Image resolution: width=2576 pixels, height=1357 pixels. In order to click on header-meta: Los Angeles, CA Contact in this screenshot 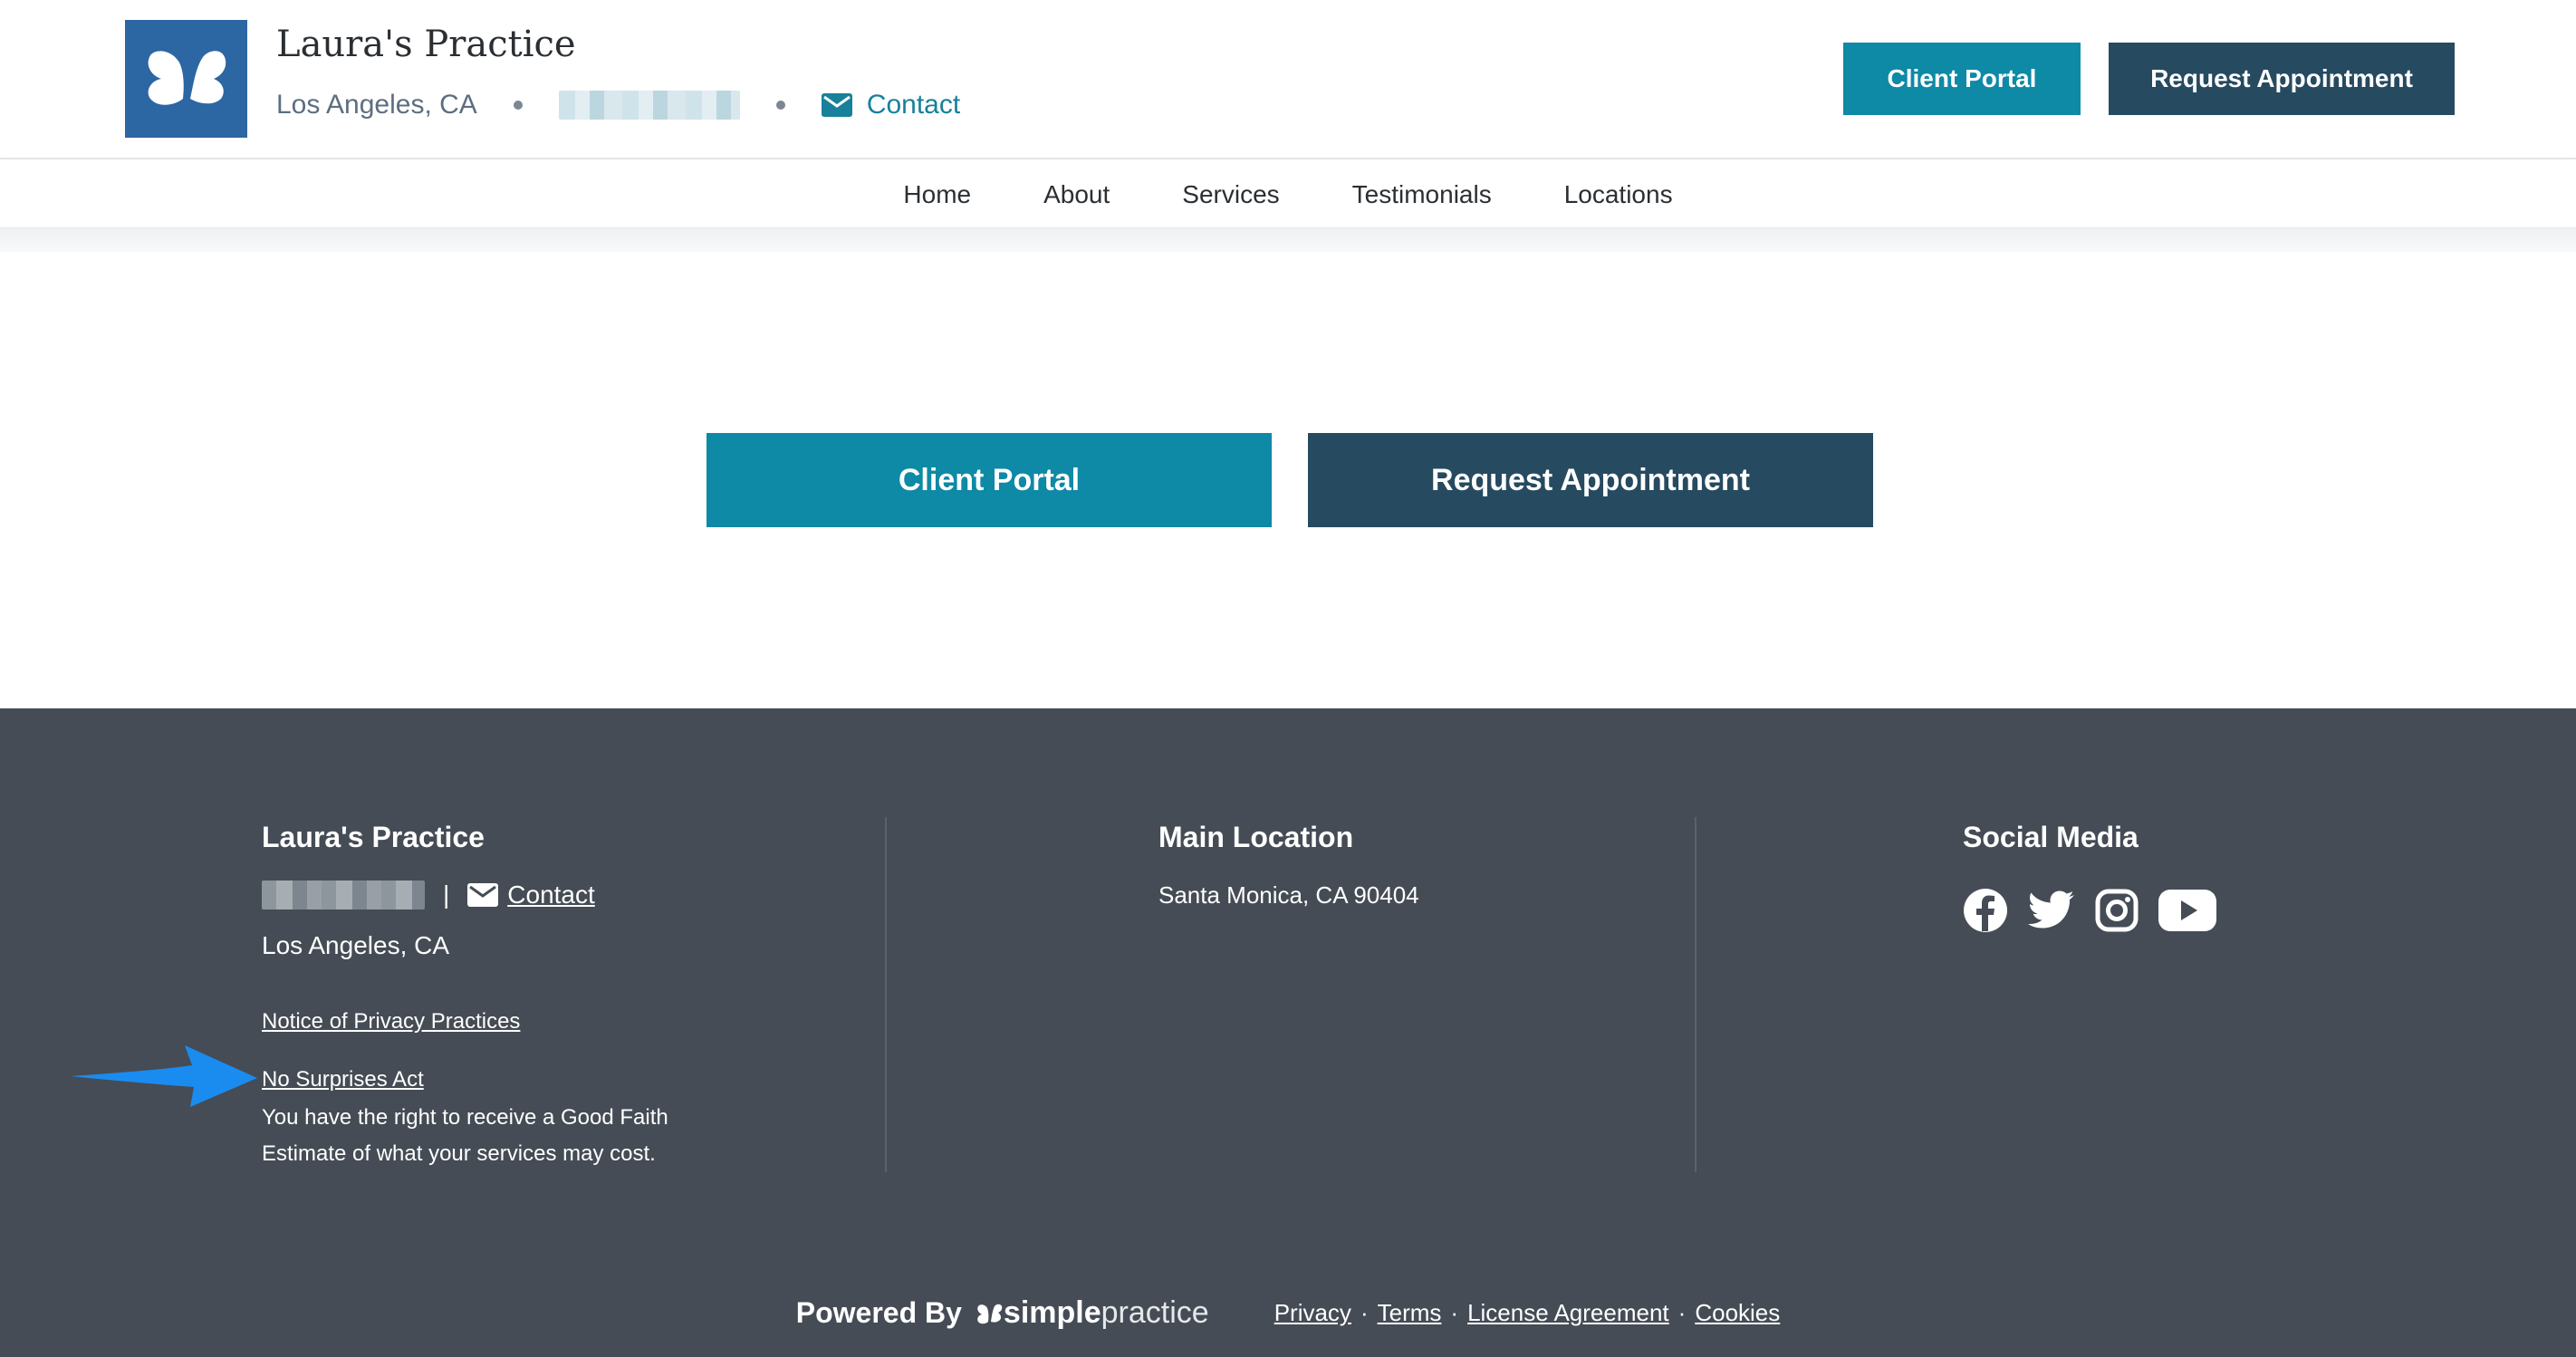, I will do `click(618, 105)`.